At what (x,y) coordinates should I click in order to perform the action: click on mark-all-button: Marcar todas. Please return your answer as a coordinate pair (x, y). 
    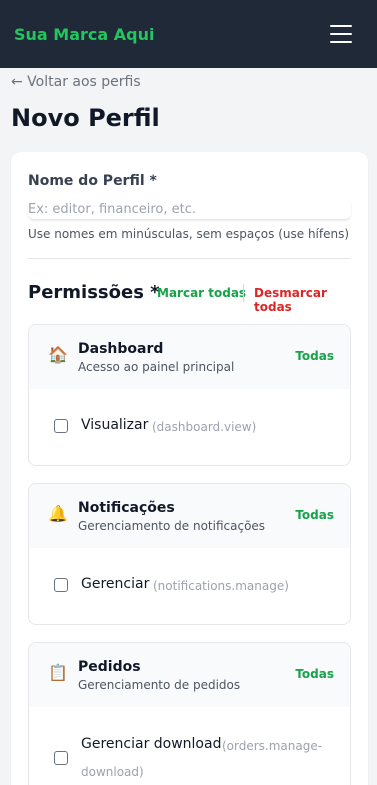
    Looking at the image, I should click on (201, 293).